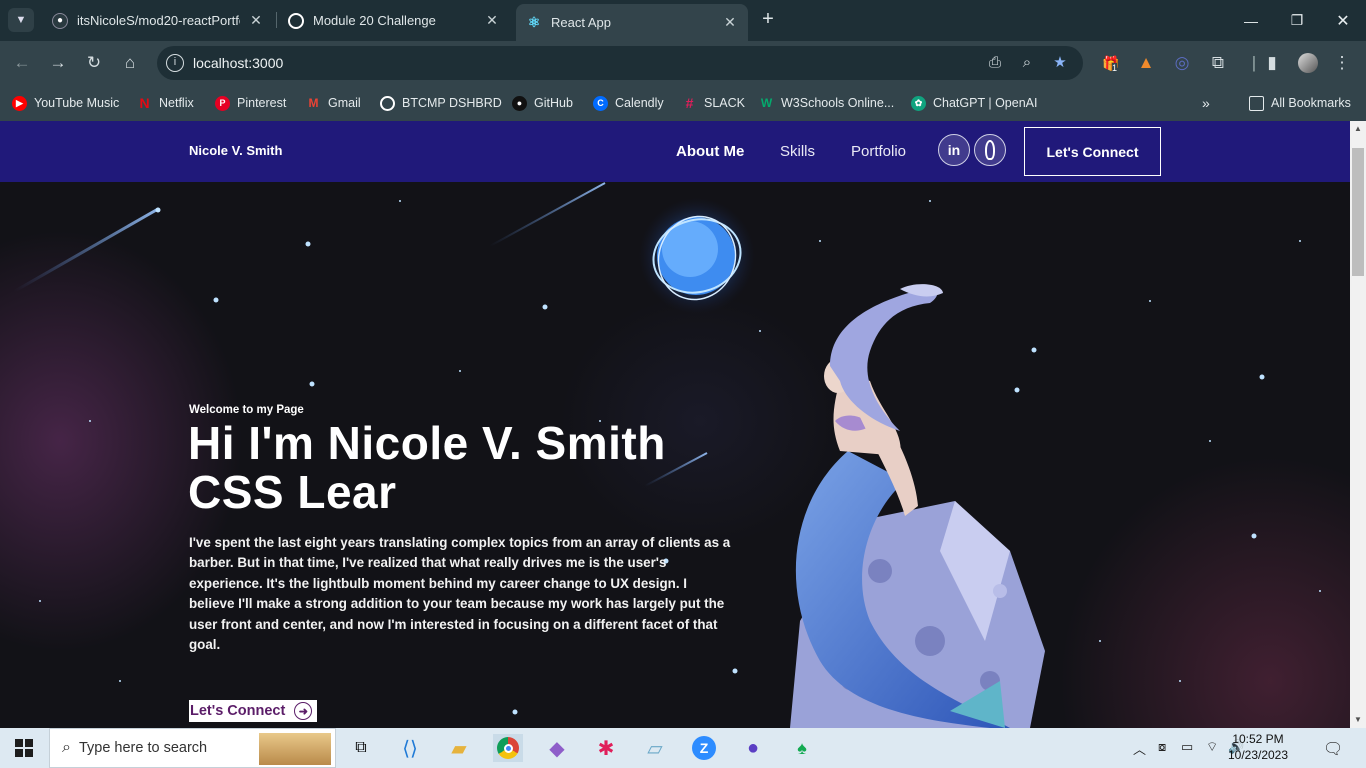 The height and width of the screenshot is (768, 1366). What do you see at coordinates (1311, 103) in the screenshot?
I see `all-bookmarks-label: All Bookmarks` at bounding box center [1311, 103].